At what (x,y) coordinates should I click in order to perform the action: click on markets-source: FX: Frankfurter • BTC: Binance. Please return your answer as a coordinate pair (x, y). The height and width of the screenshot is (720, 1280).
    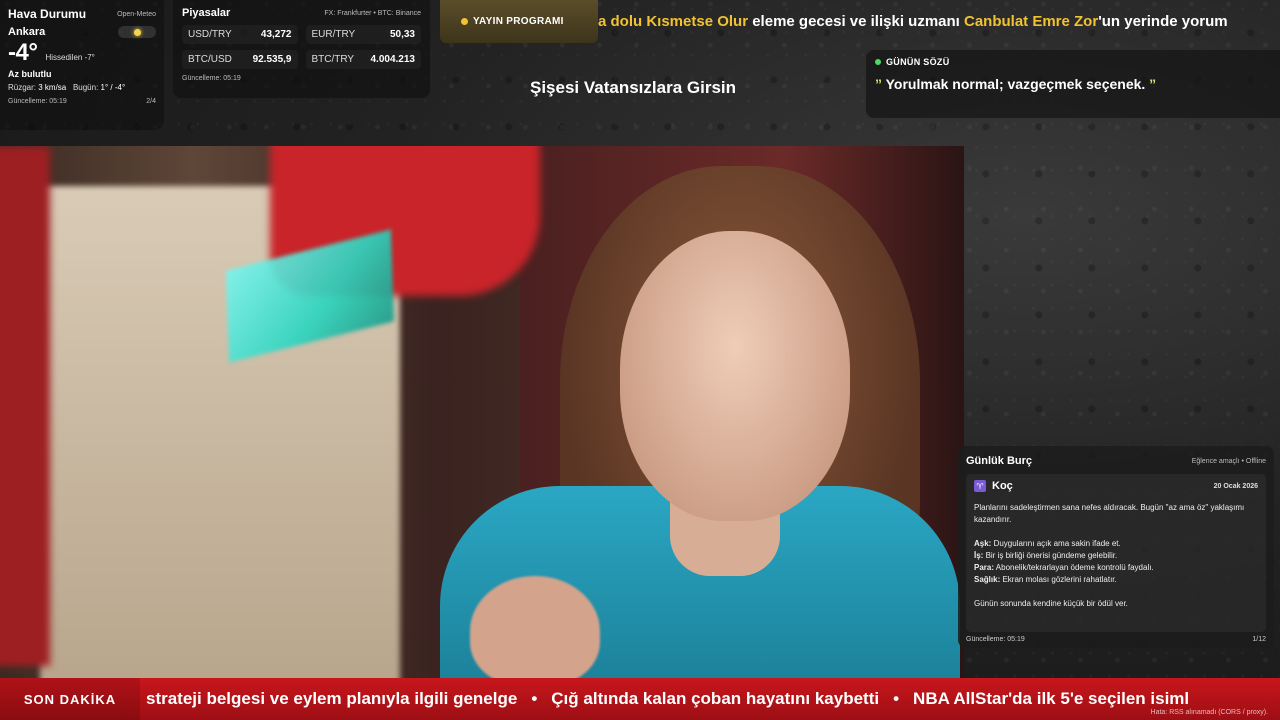
    Looking at the image, I should click on (372, 13).